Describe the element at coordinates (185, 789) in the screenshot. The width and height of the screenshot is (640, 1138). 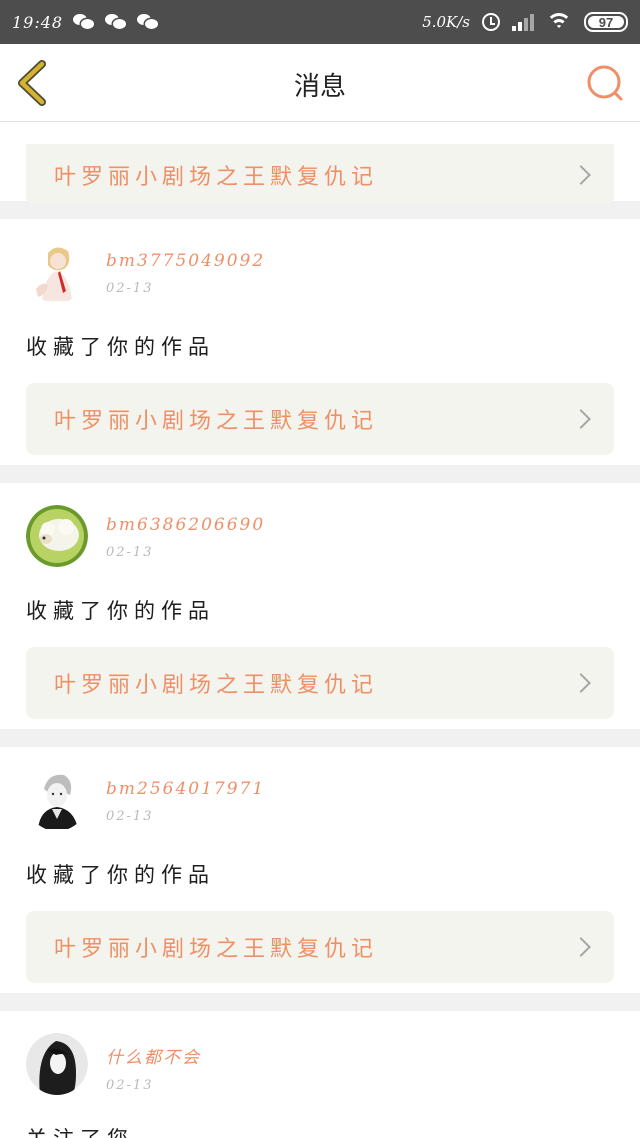
I see `username: bm2564017971` at that location.